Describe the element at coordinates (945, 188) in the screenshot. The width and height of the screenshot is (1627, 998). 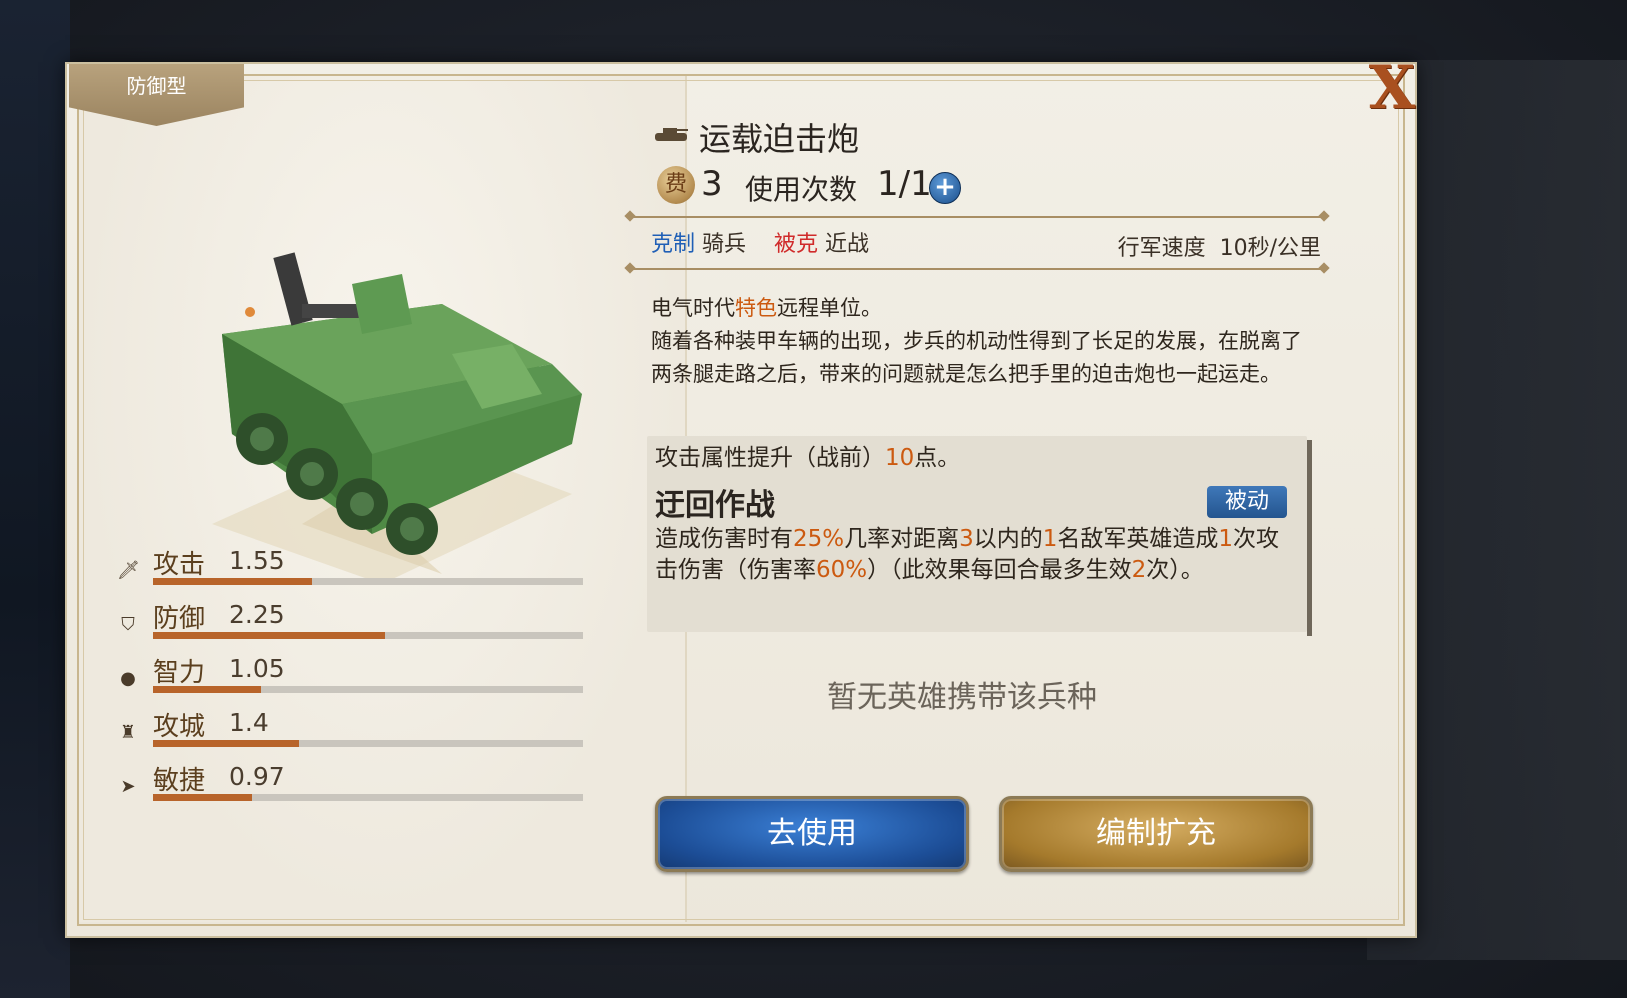
I see `add-uses-button: +` at that location.